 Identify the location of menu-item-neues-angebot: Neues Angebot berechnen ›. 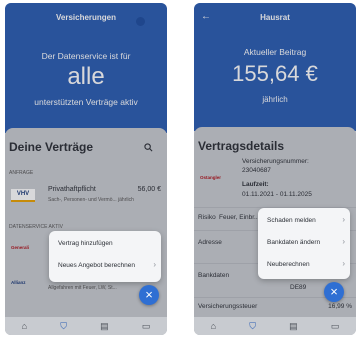
(105, 265).